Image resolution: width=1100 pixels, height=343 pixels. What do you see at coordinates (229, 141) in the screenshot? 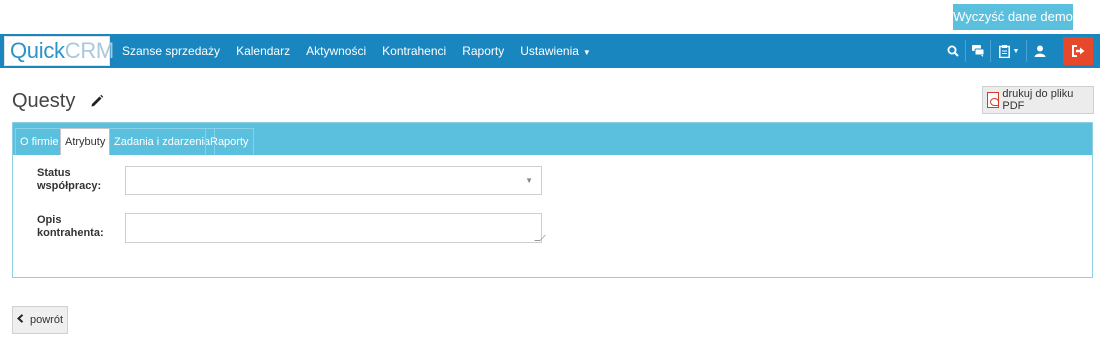
I see `tab-reports: Raporty` at bounding box center [229, 141].